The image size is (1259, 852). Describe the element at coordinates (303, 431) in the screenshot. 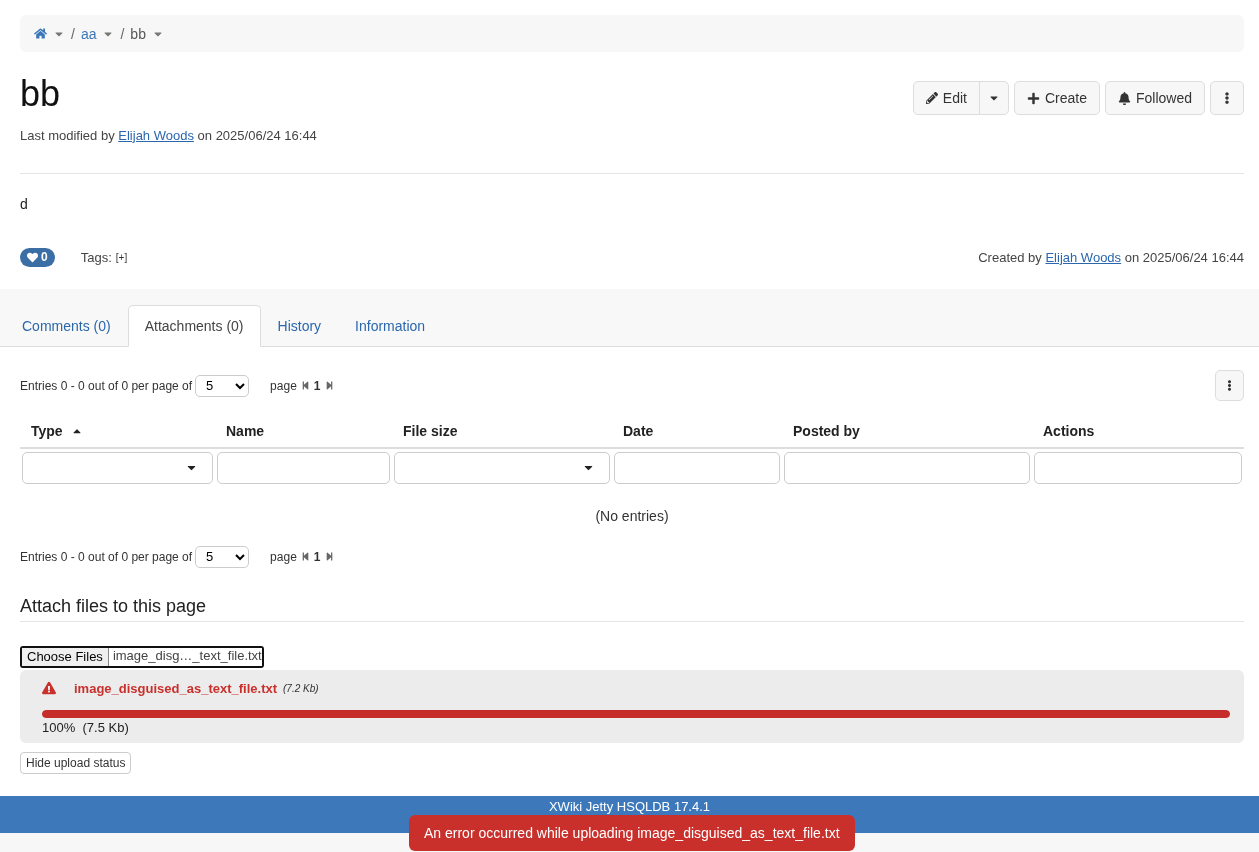

I see `column-header: Name` at that location.